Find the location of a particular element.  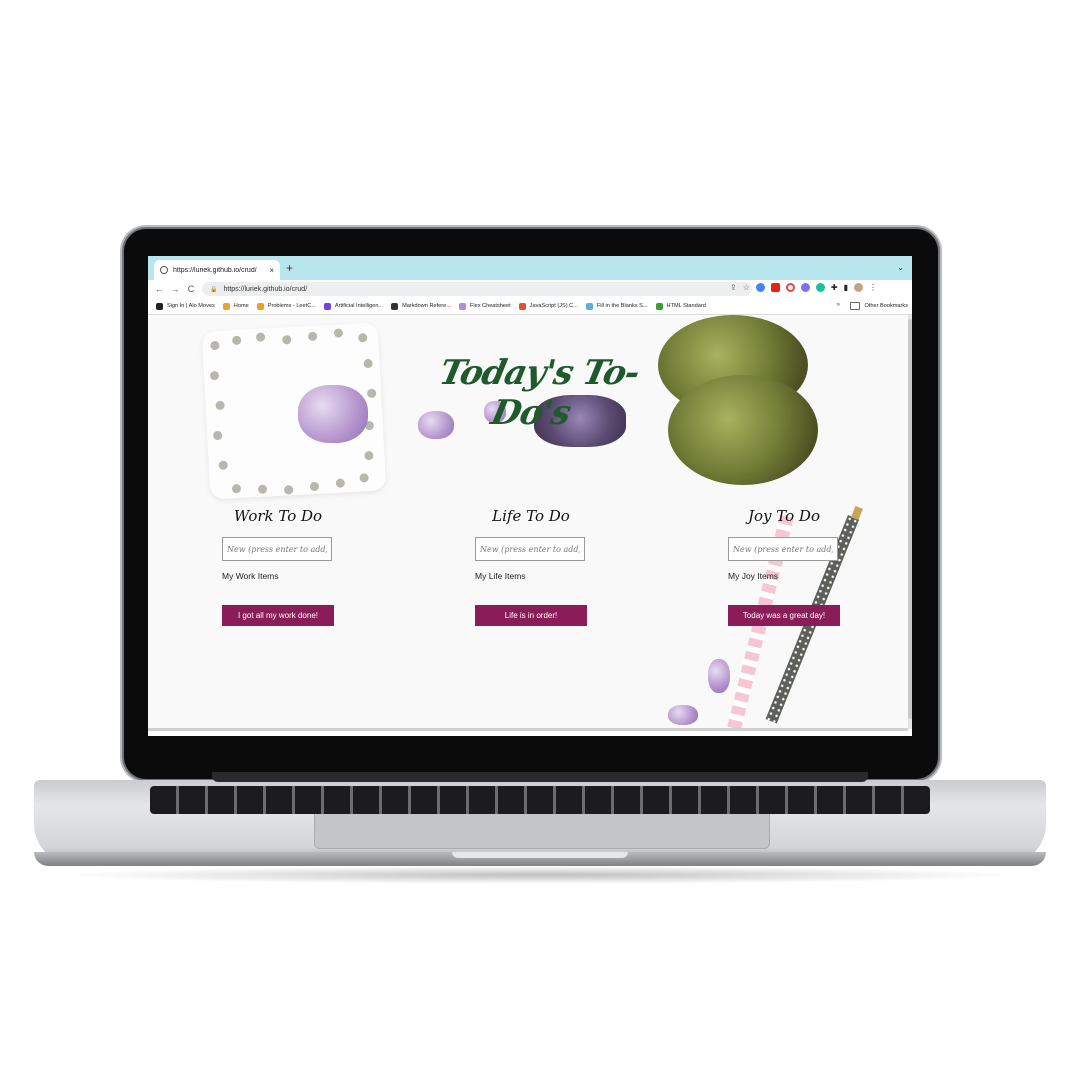

bookmark-label: HTML Standard is located at coordinates (686, 306).